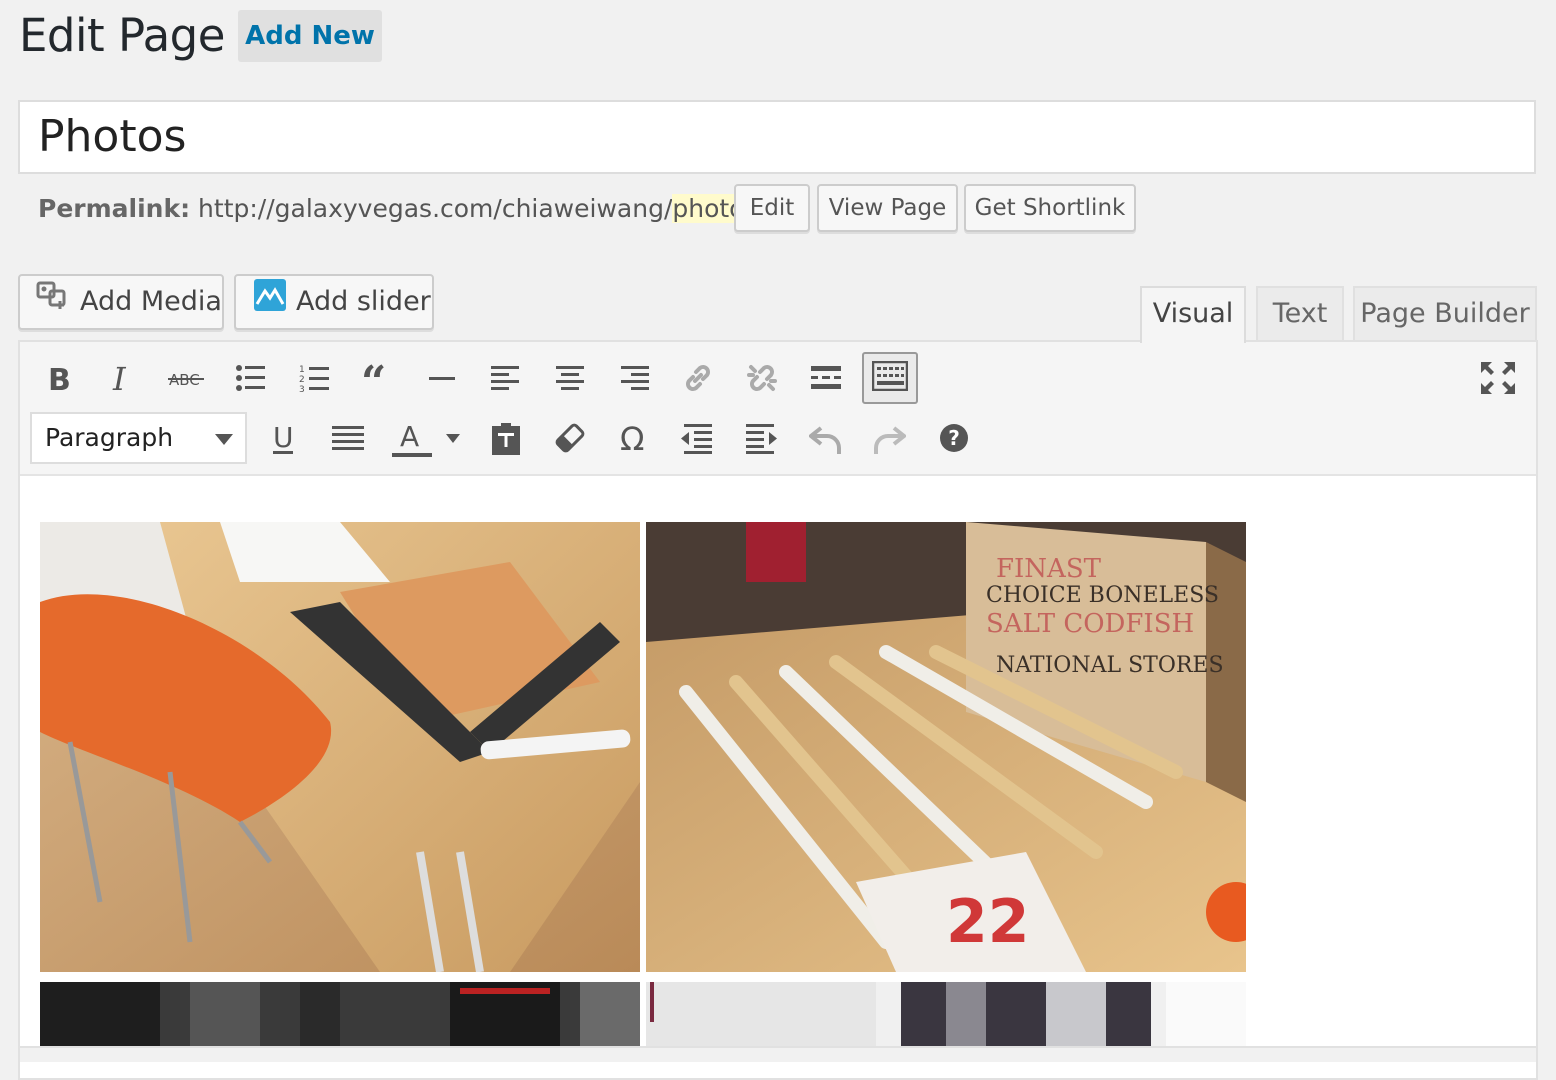 The height and width of the screenshot is (1080, 1556). I want to click on bulleted-list-icon, so click(250, 378).